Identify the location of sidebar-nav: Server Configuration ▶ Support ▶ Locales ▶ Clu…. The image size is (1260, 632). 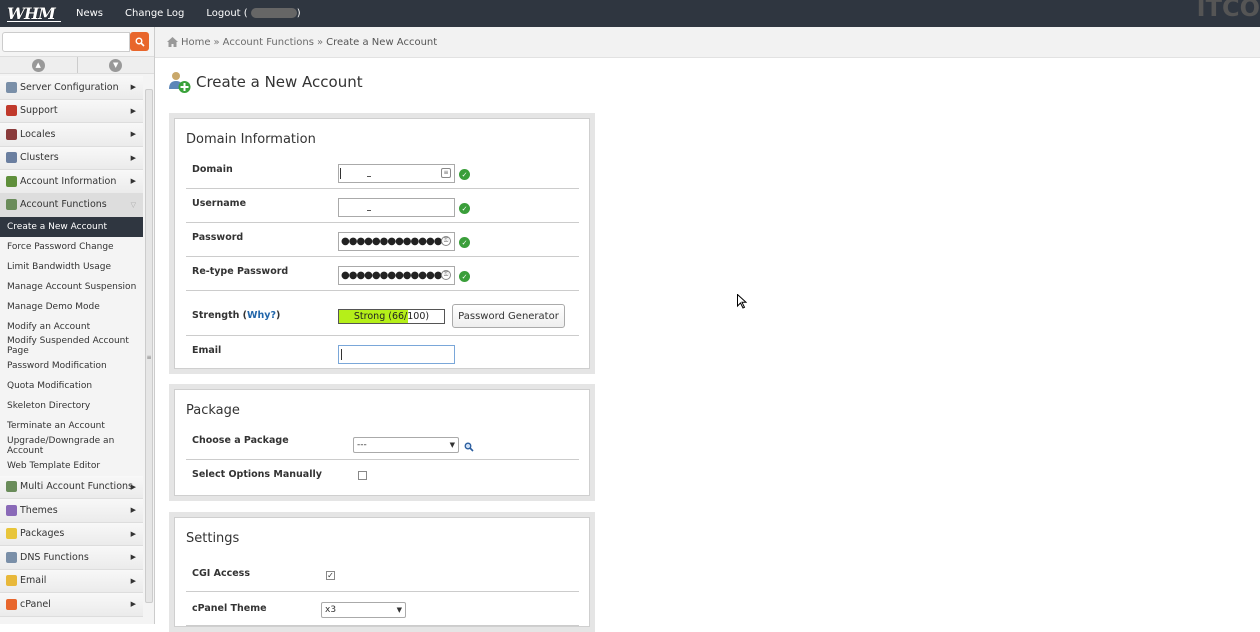
(71, 346).